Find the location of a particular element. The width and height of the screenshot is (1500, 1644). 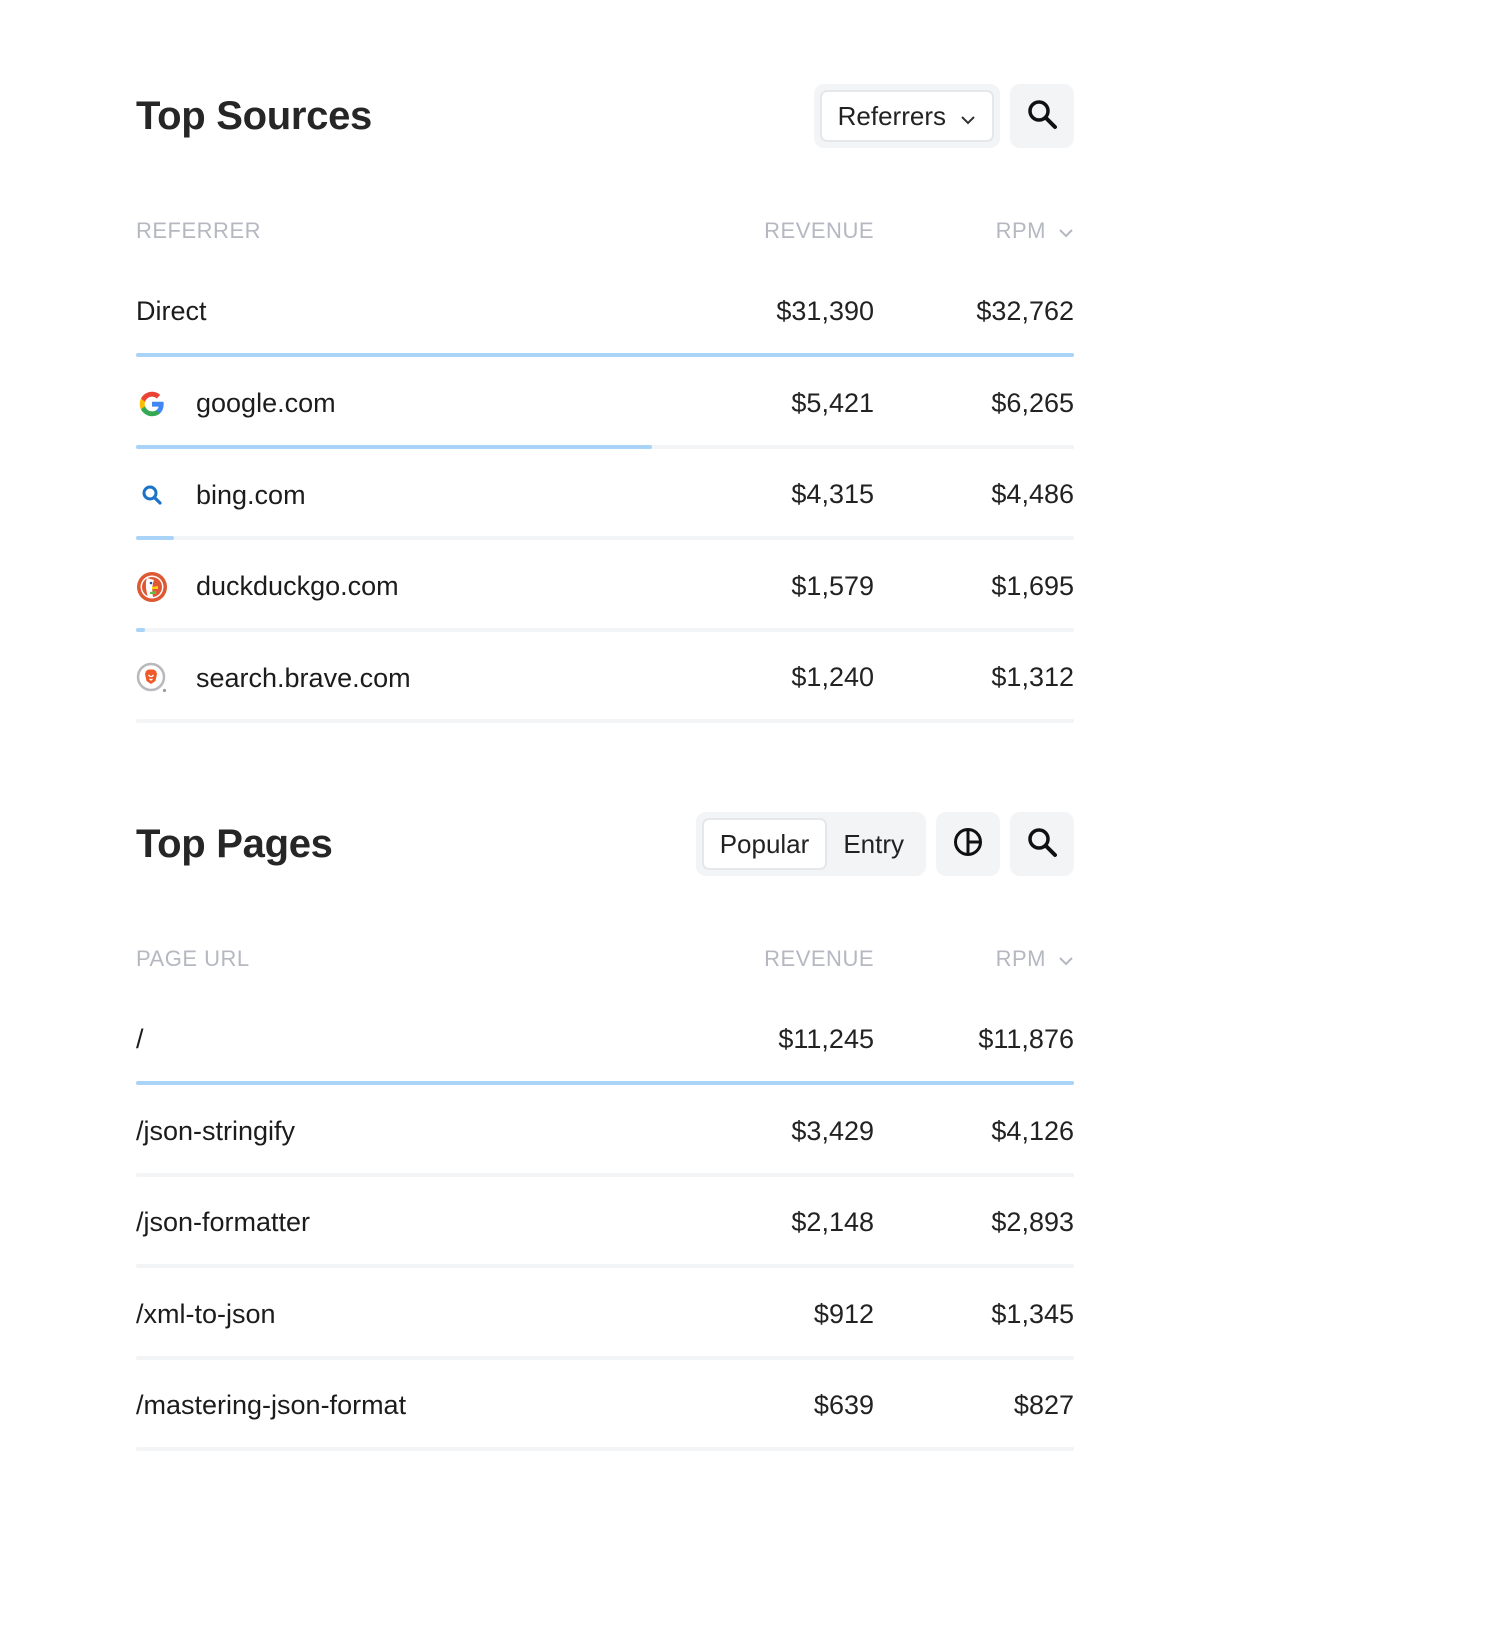

table-row: duckduckgo.com $1,579 $1,695 is located at coordinates (605, 603).